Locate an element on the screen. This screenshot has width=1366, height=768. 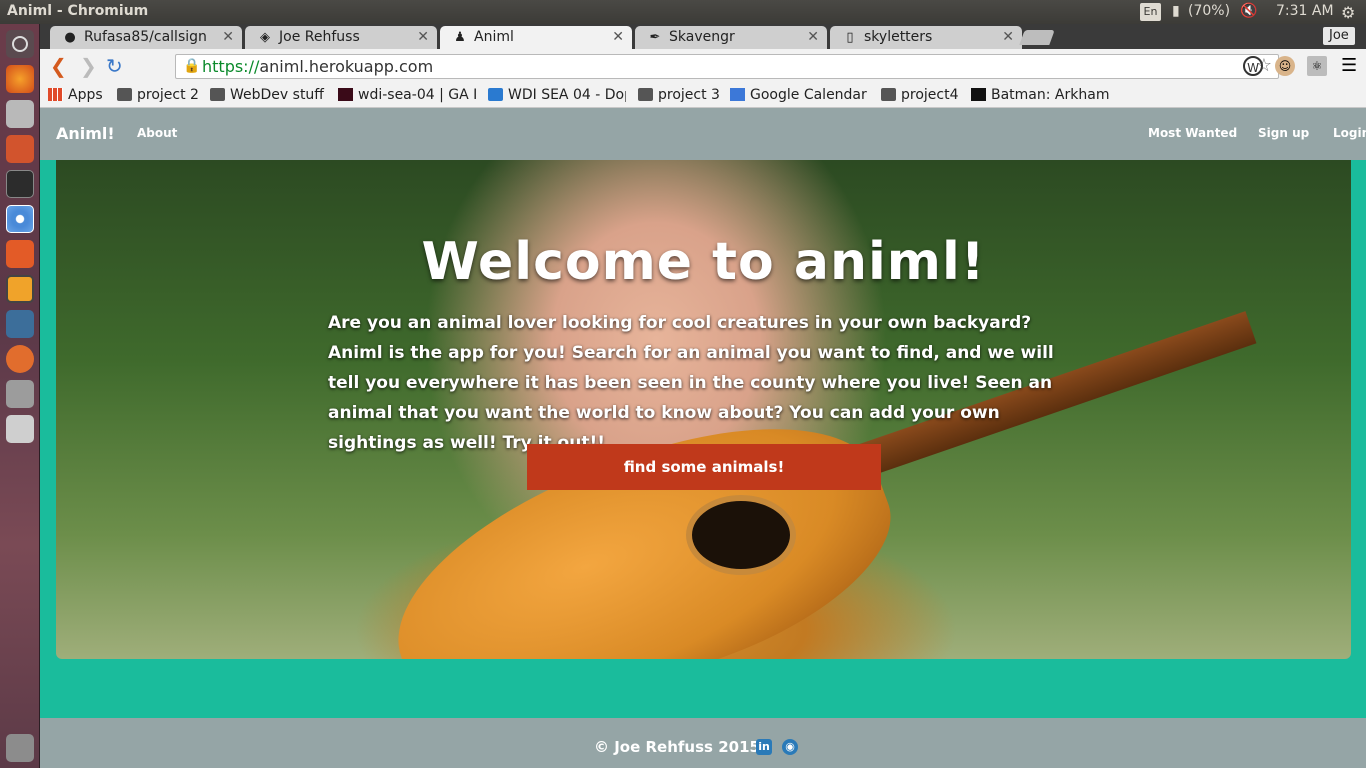
volume-muted-icon: 🔇 is located at coordinates (1248, 11).